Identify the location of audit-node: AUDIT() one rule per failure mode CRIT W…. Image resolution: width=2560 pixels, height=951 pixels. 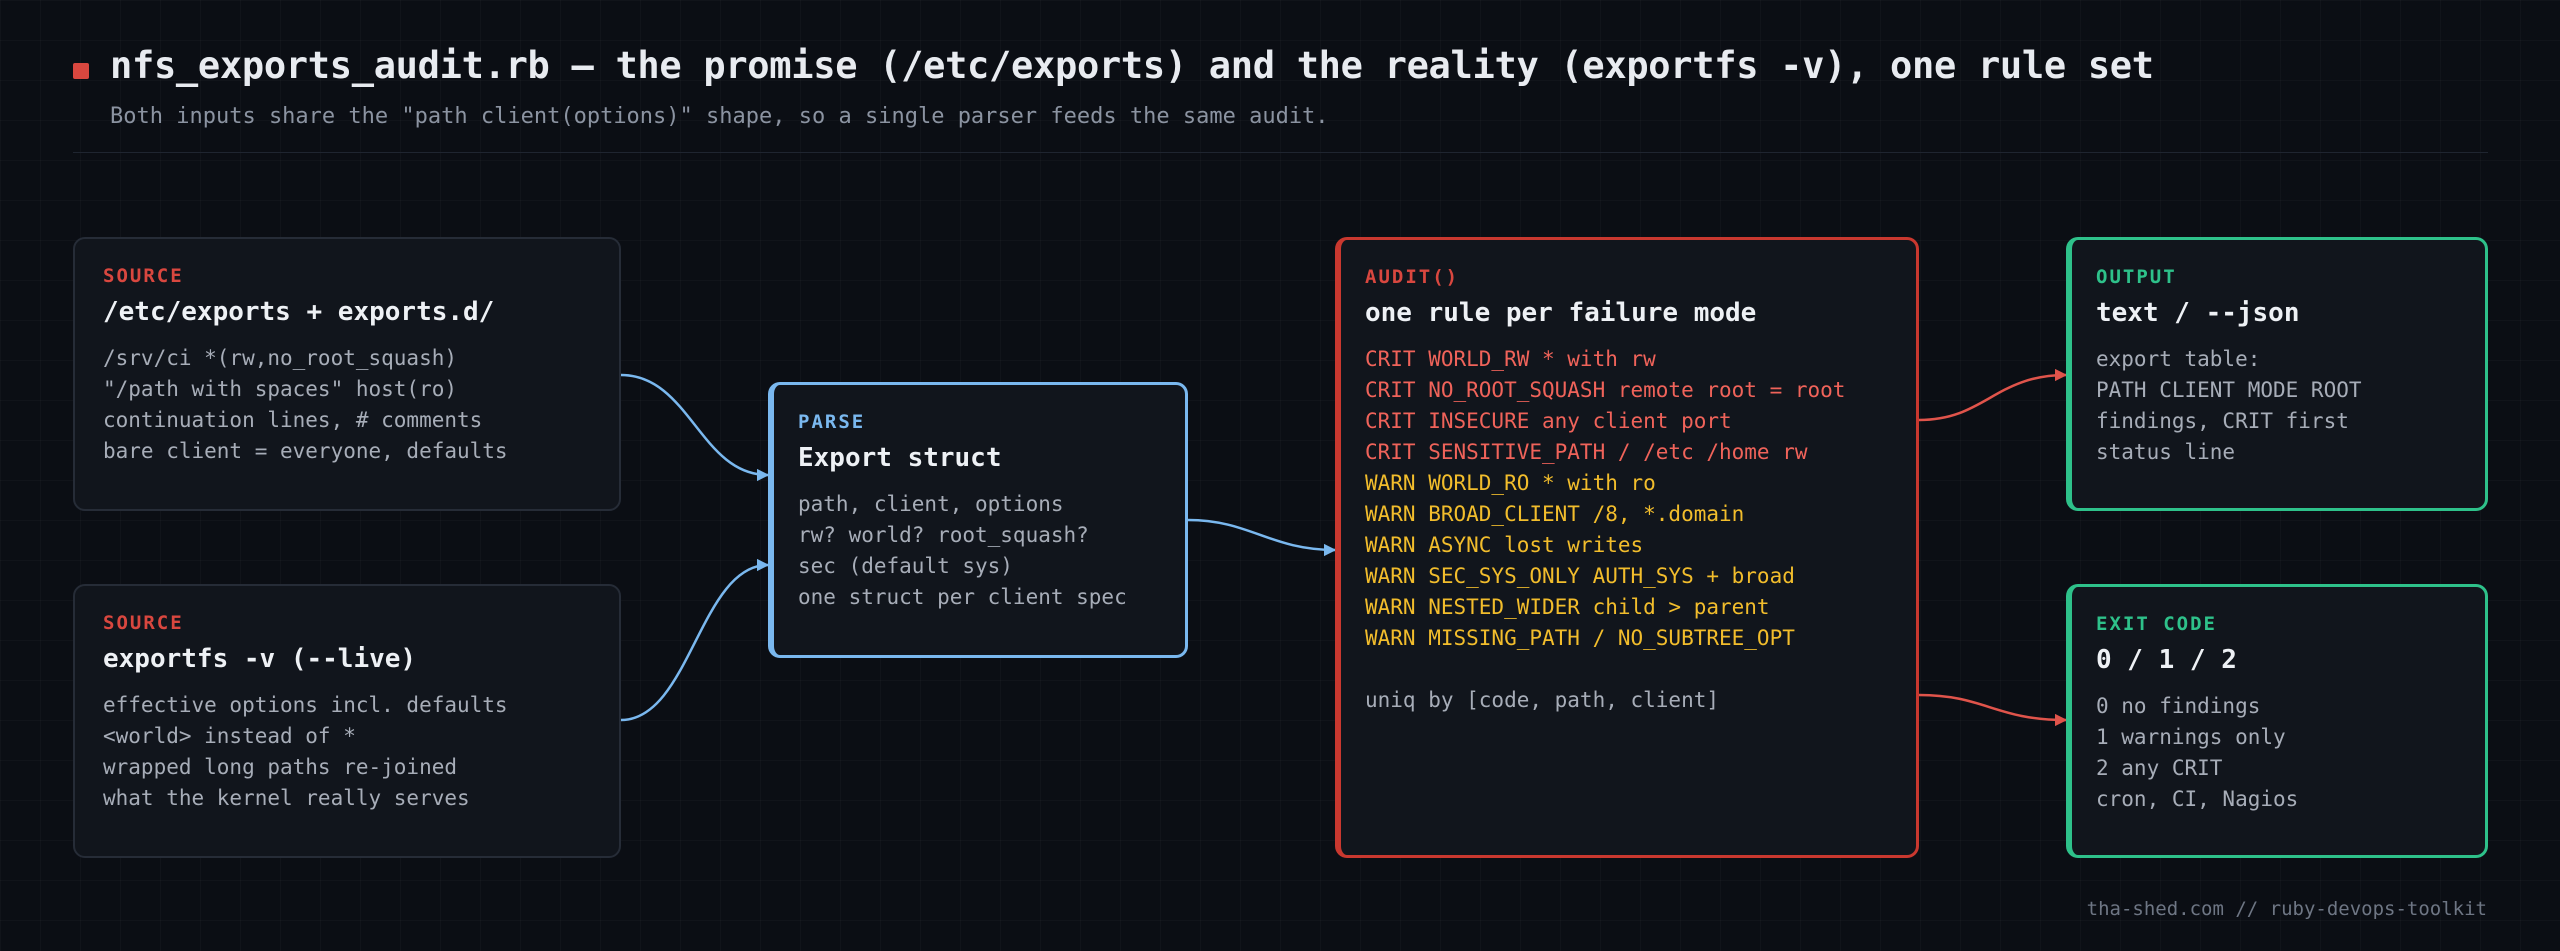
(1627, 547).